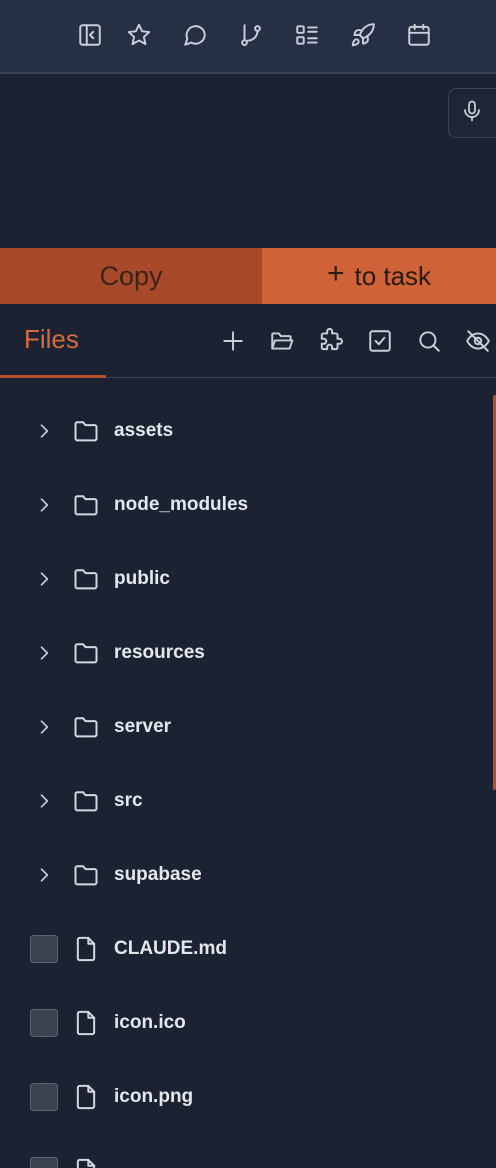 The width and height of the screenshot is (496, 1168). I want to click on action-row: Copy + to task, so click(248, 276).